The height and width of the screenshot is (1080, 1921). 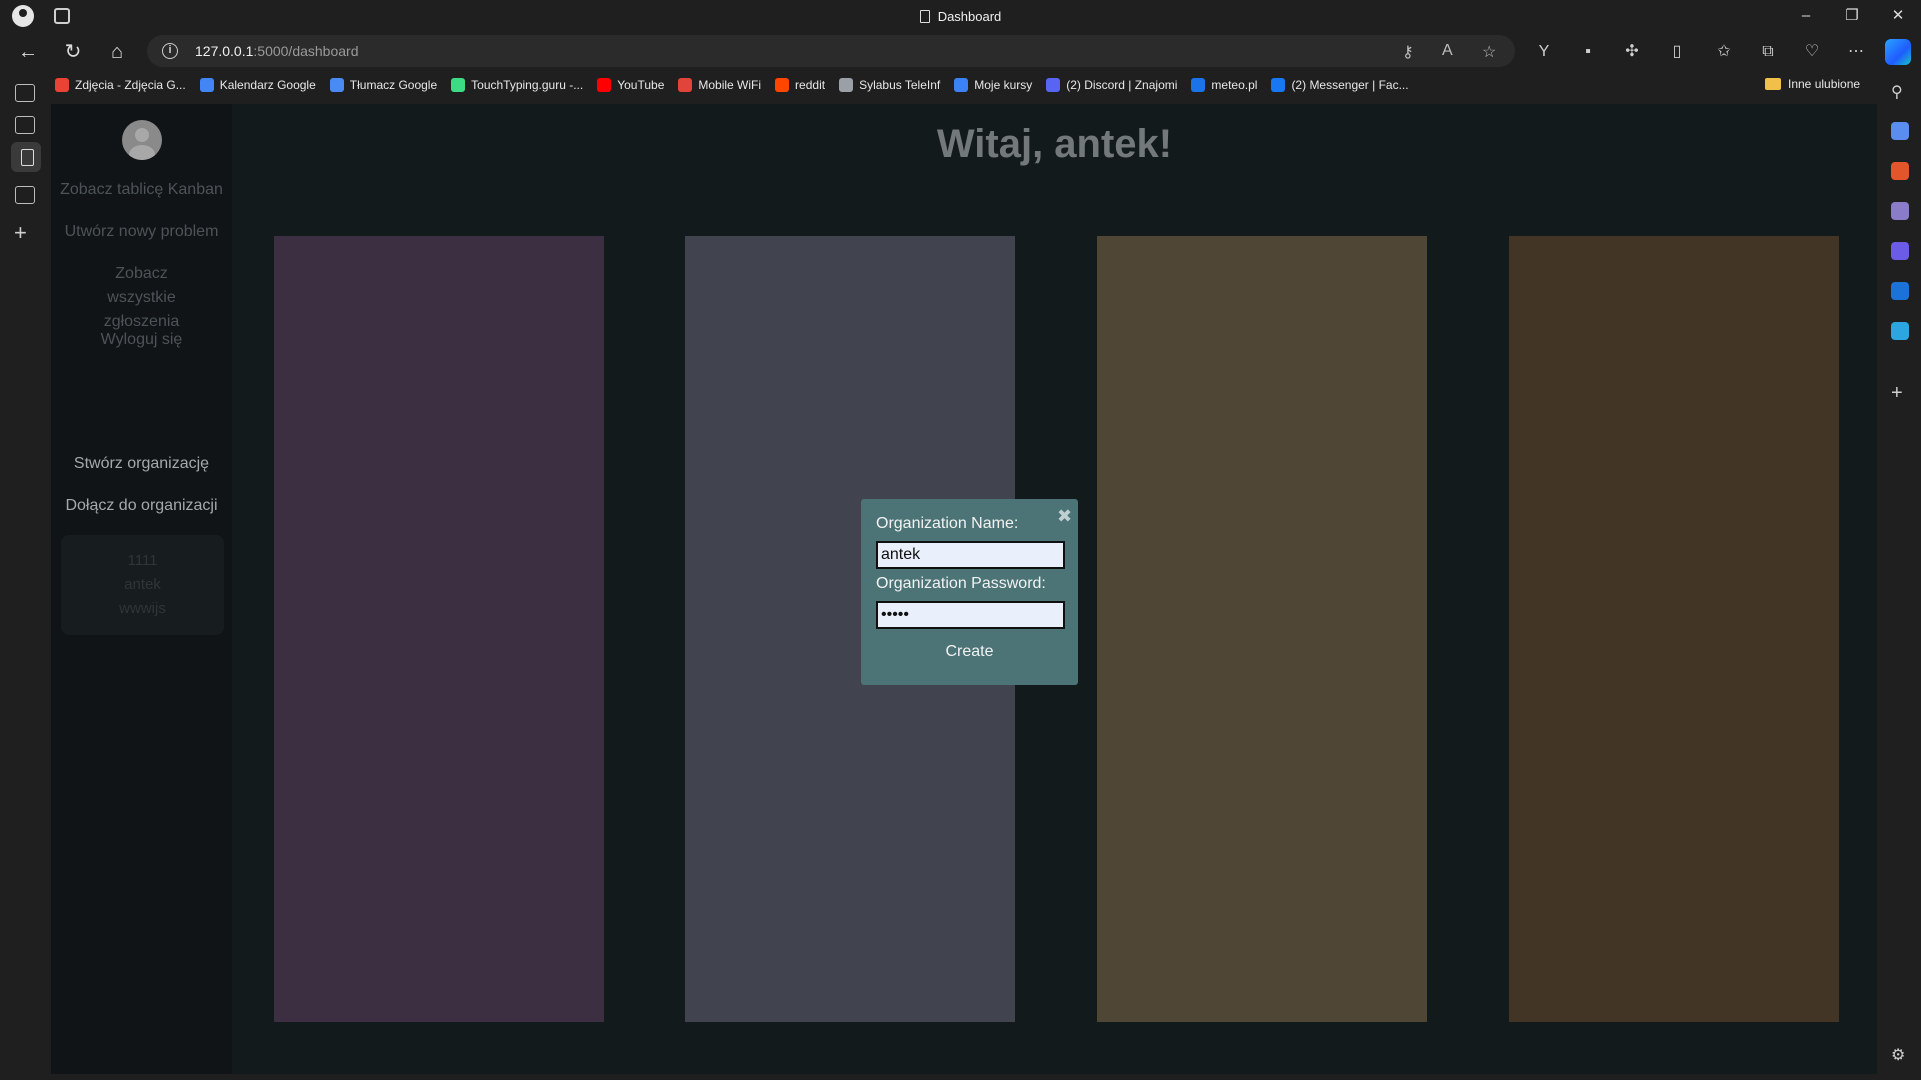 What do you see at coordinates (810, 85) in the screenshot?
I see `bookmark-label: reddit` at bounding box center [810, 85].